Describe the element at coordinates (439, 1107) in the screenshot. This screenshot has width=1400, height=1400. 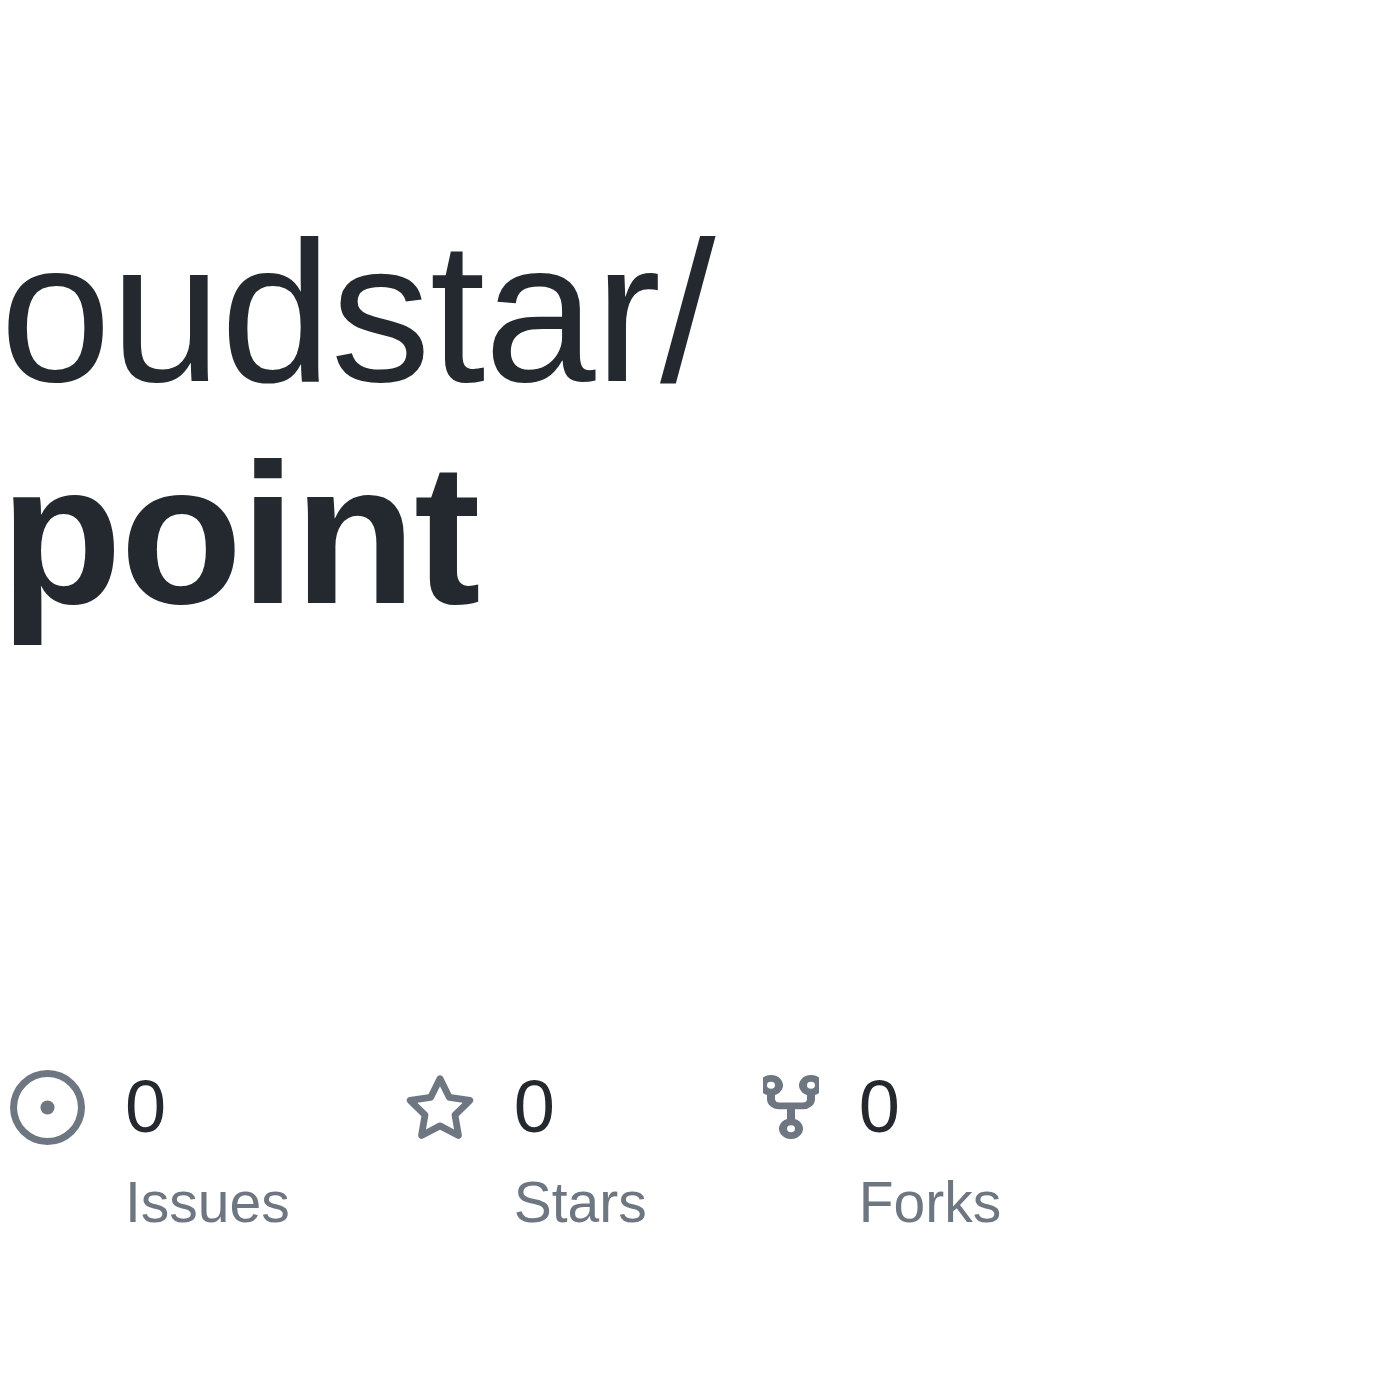
I see `star-icon` at that location.